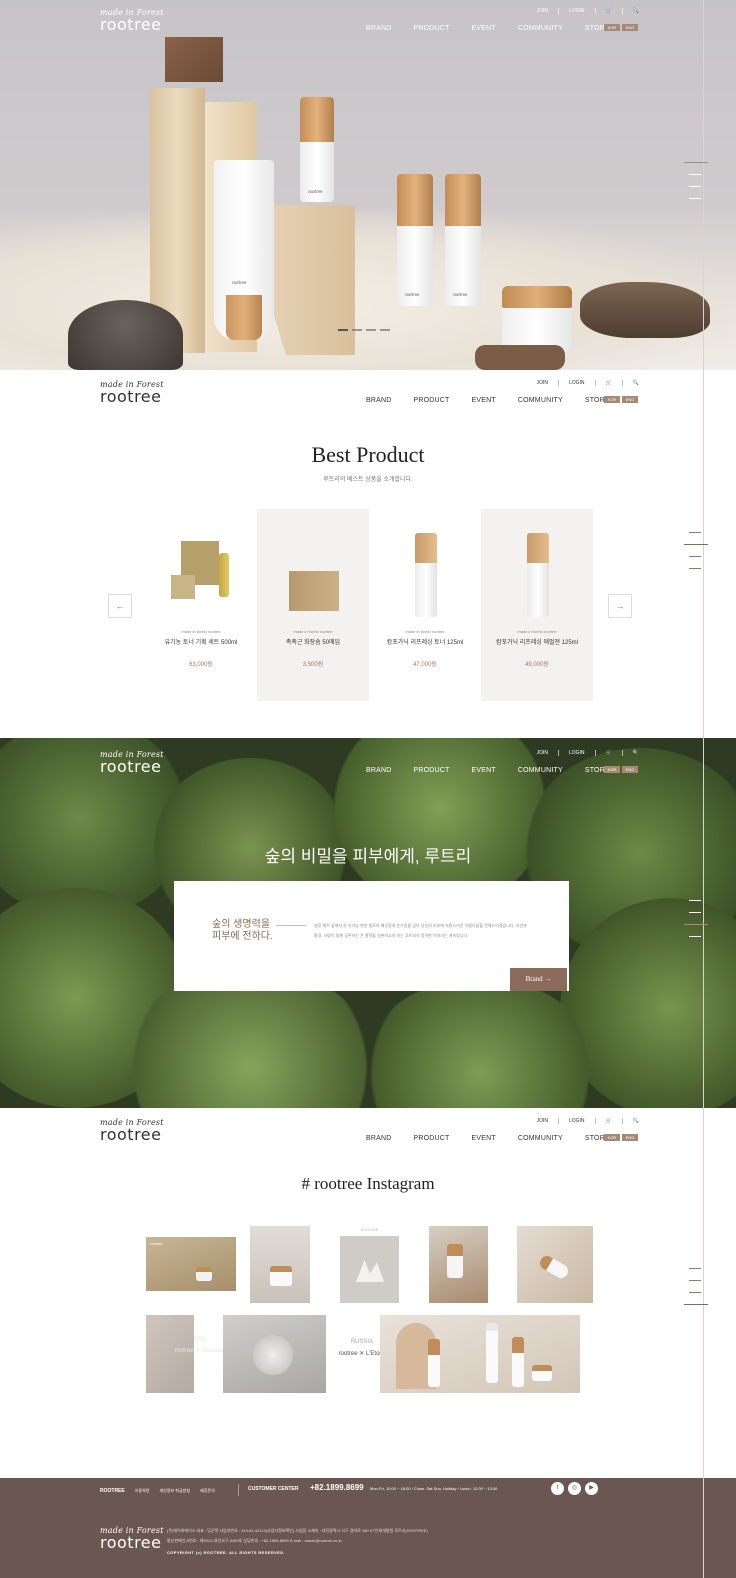  Describe the element at coordinates (132, 1538) in the screenshot. I see `footer-logo: made in Forest rootree` at that location.